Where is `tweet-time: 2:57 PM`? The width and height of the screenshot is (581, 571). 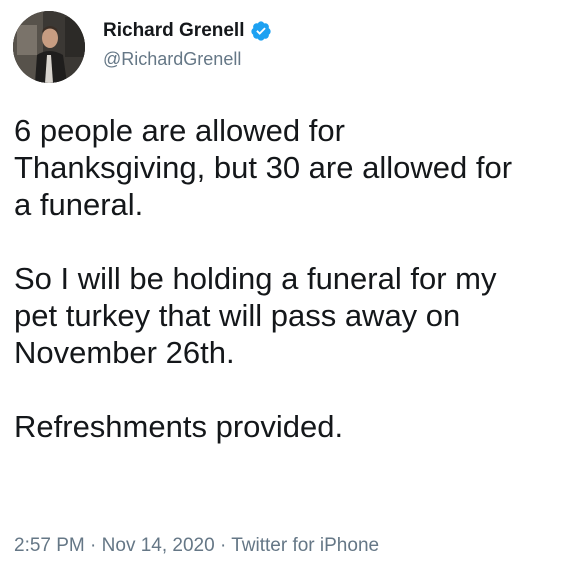
tweet-time: 2:57 PM is located at coordinates (49, 545).